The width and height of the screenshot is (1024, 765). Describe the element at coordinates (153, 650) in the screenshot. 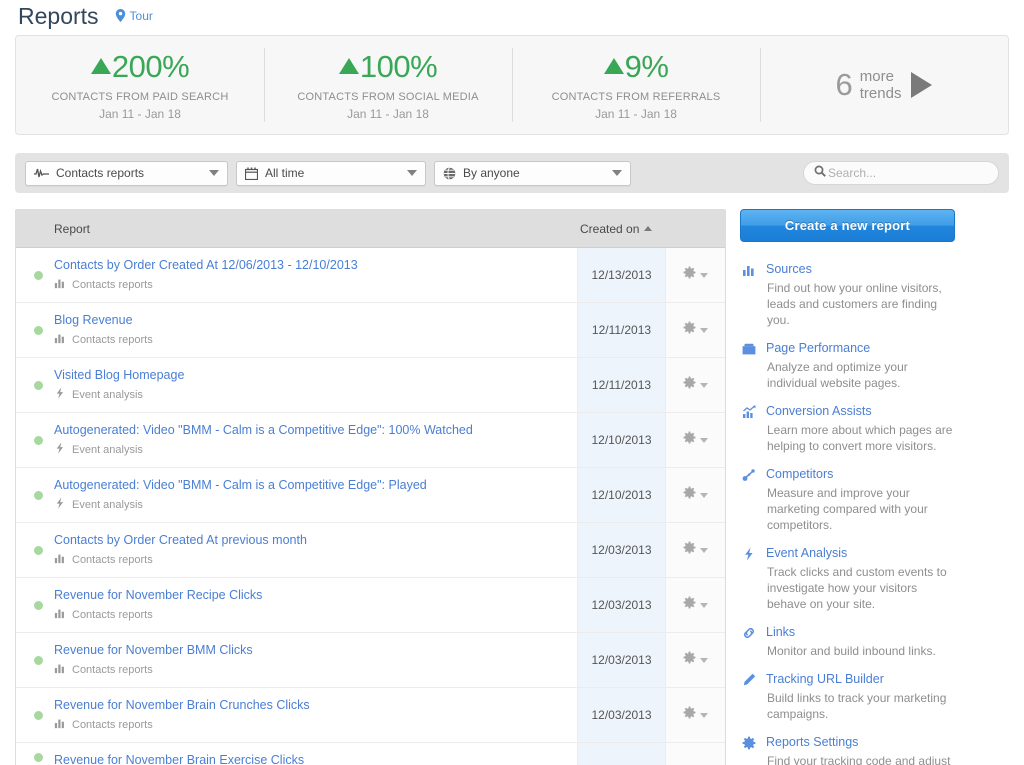

I see `report-title-link: Revenue for November BMM Clicks` at that location.